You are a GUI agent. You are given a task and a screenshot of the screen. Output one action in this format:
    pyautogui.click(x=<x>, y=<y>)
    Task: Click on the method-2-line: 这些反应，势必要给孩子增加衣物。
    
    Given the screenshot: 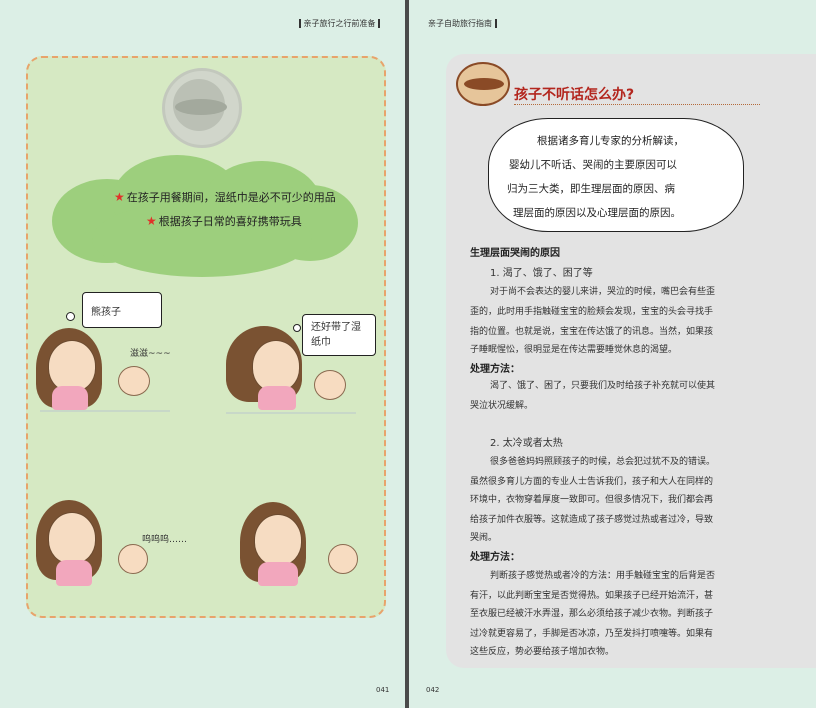 What is the action you would take?
    pyautogui.click(x=542, y=652)
    